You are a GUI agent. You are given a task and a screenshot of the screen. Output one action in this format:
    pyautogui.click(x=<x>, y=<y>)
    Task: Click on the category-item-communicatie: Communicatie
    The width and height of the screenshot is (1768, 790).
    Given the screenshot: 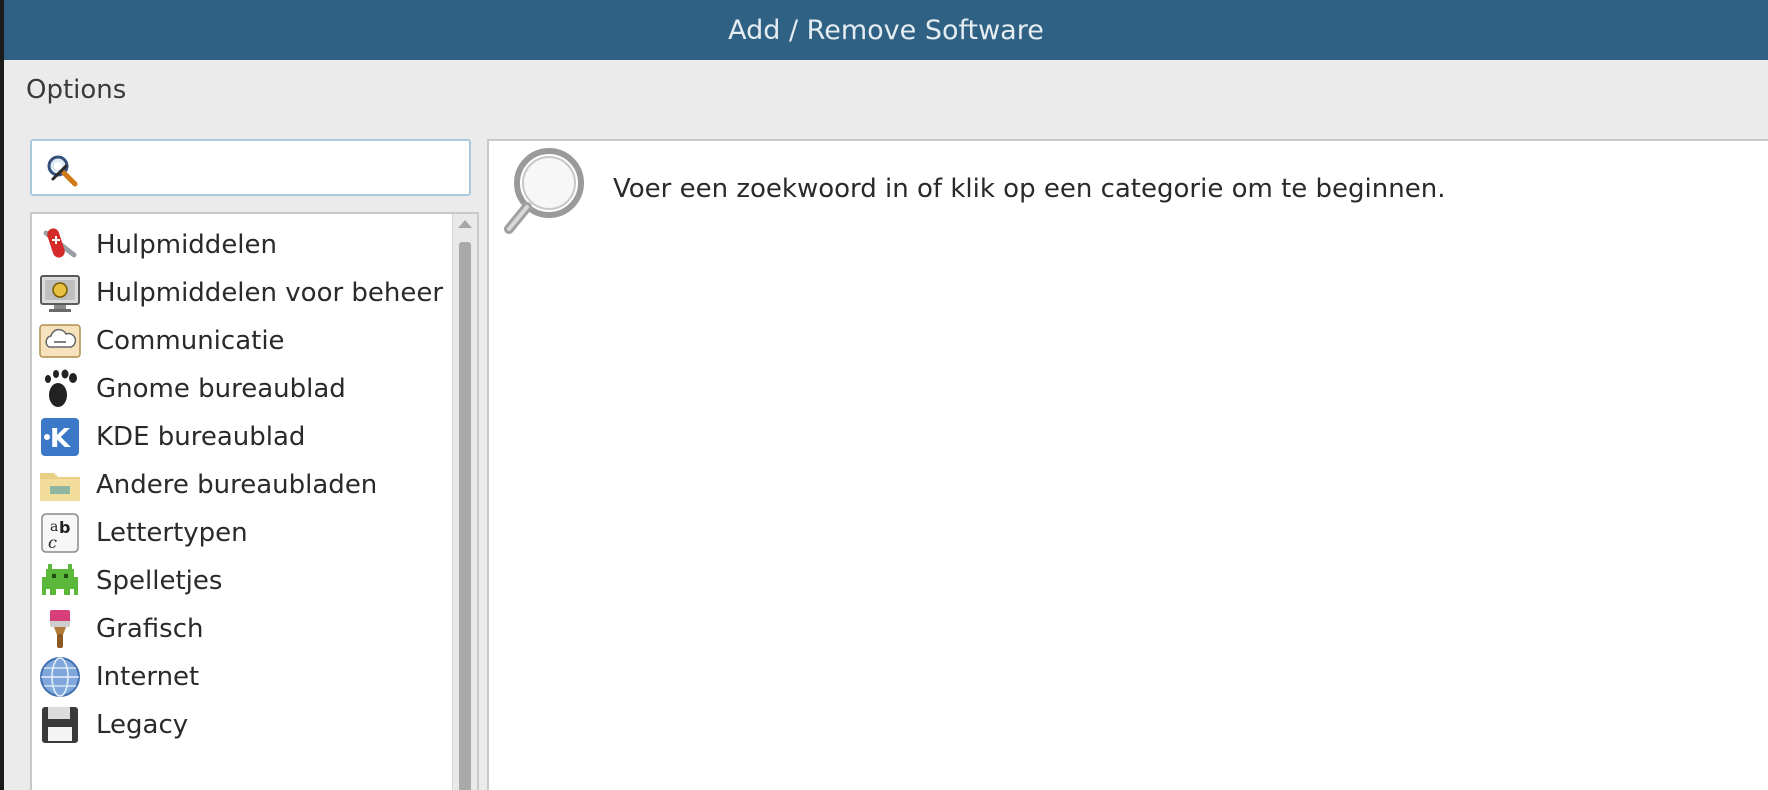 What is the action you would take?
    pyautogui.click(x=242, y=341)
    